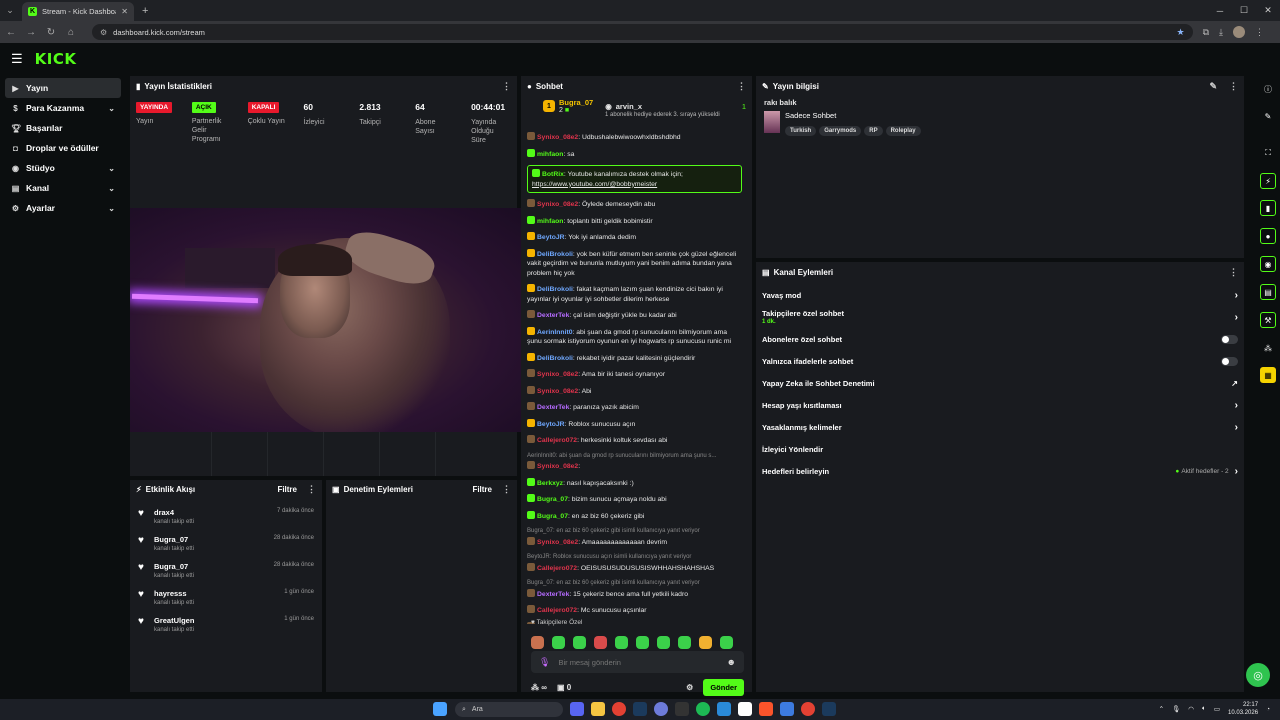 Image resolution: width=1280 pixels, height=720 pixels. Describe the element at coordinates (226, 517) in the screenshot. I see `activity-item: ♥ drax4 kanalı takip etti 7 dakika önce` at that location.